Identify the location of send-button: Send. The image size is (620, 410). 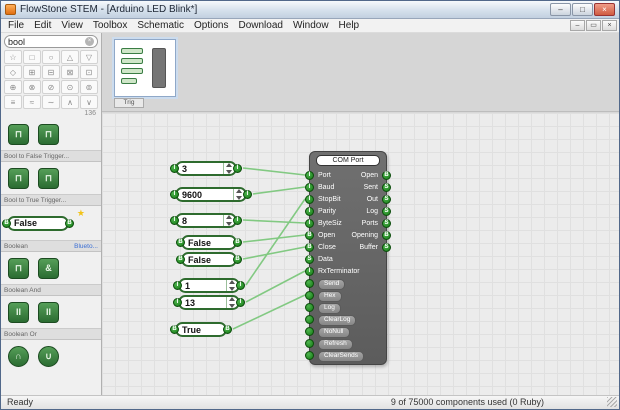
(332, 284).